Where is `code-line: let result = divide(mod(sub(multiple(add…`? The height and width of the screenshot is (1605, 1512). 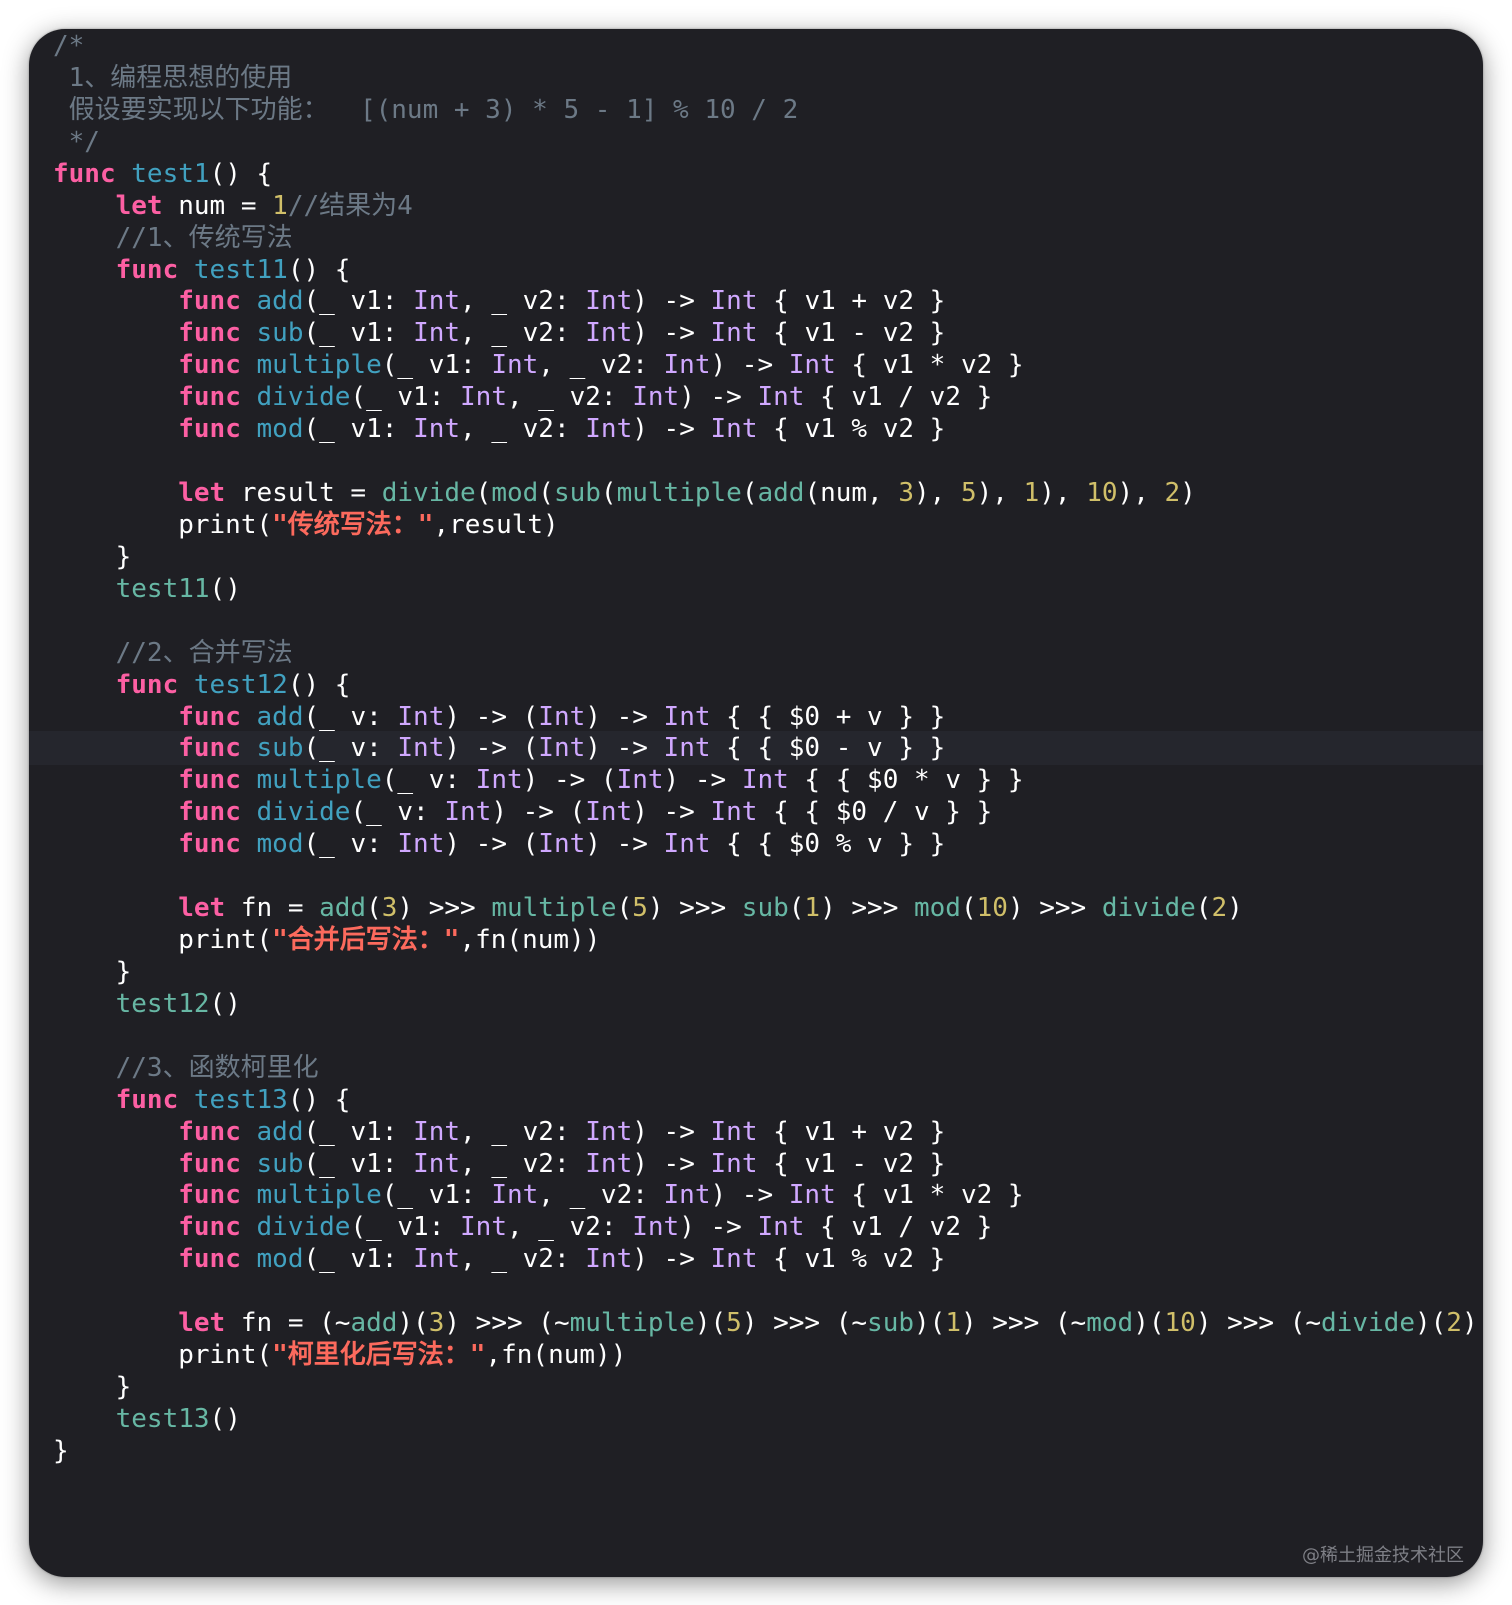 code-line: let result = divide(mod(sub(multiple(add… is located at coordinates (756, 493).